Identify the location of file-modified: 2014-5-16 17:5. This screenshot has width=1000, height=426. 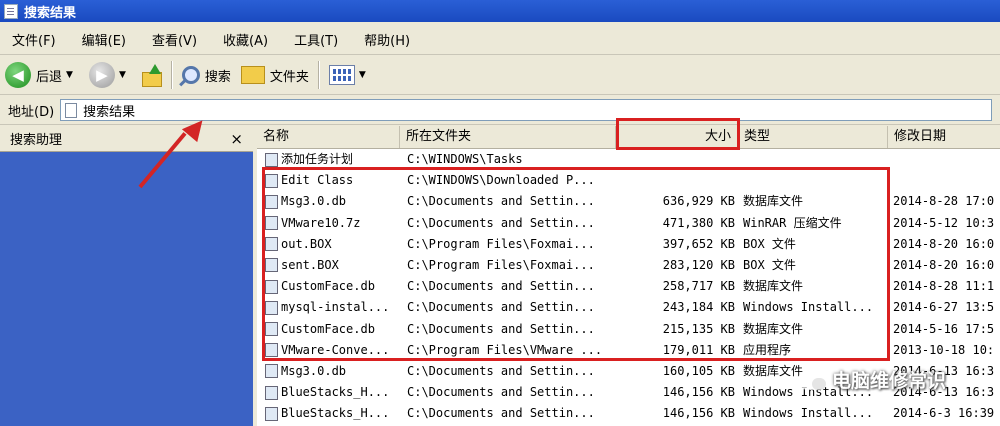
(946, 329).